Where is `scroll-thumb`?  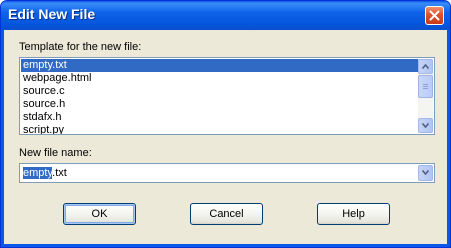
scroll-thumb is located at coordinates (425, 86).